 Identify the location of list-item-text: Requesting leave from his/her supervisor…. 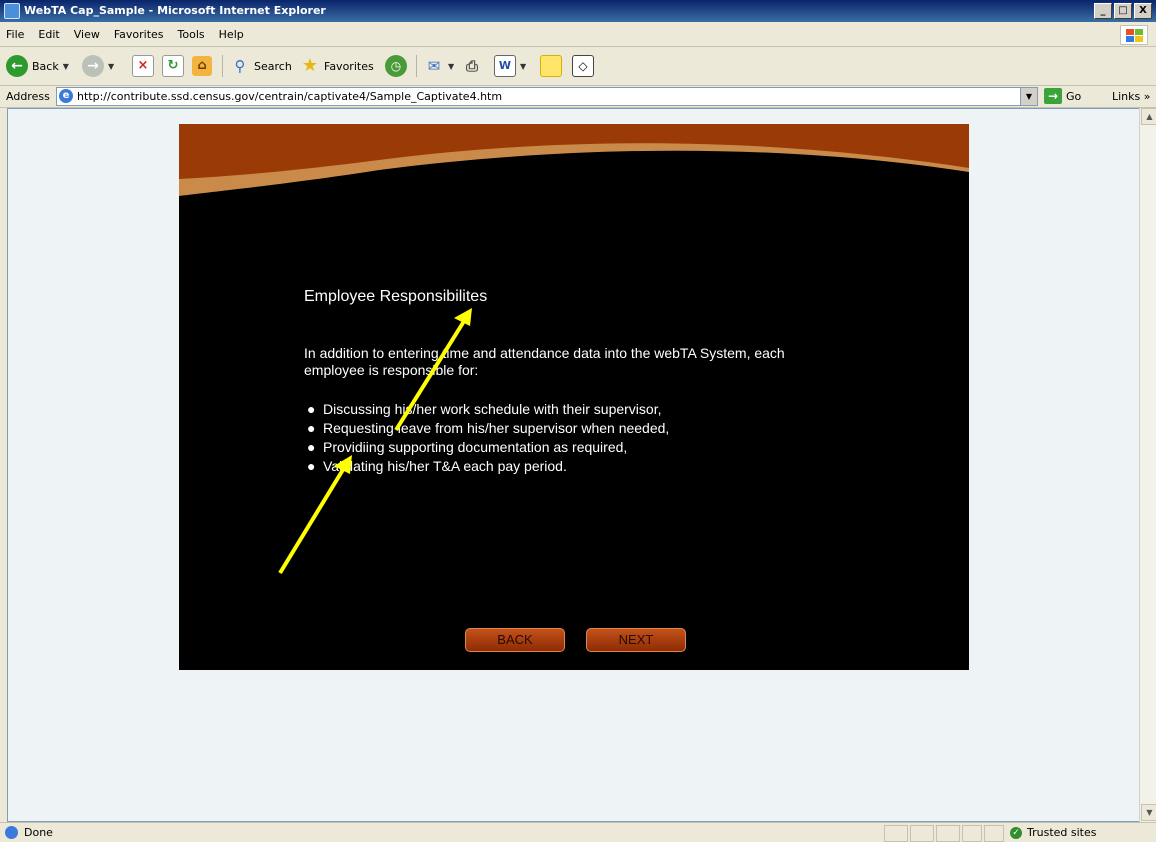
(496, 428).